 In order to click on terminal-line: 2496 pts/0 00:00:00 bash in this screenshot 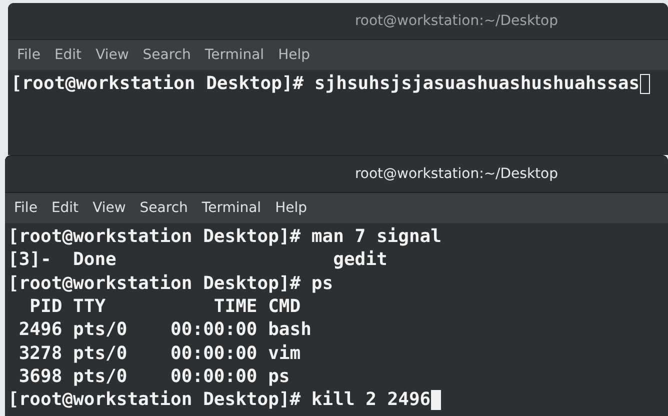, I will do `click(165, 329)`.